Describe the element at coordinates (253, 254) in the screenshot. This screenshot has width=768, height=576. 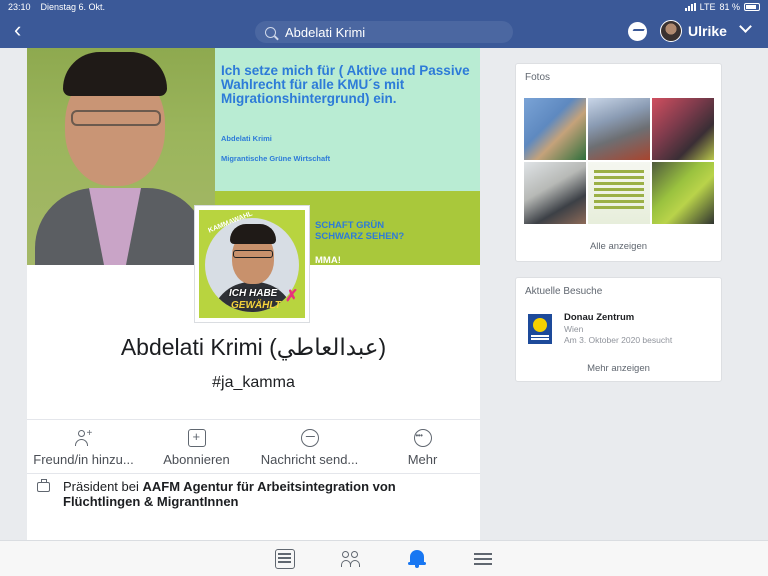
I see `pp-glasses` at that location.